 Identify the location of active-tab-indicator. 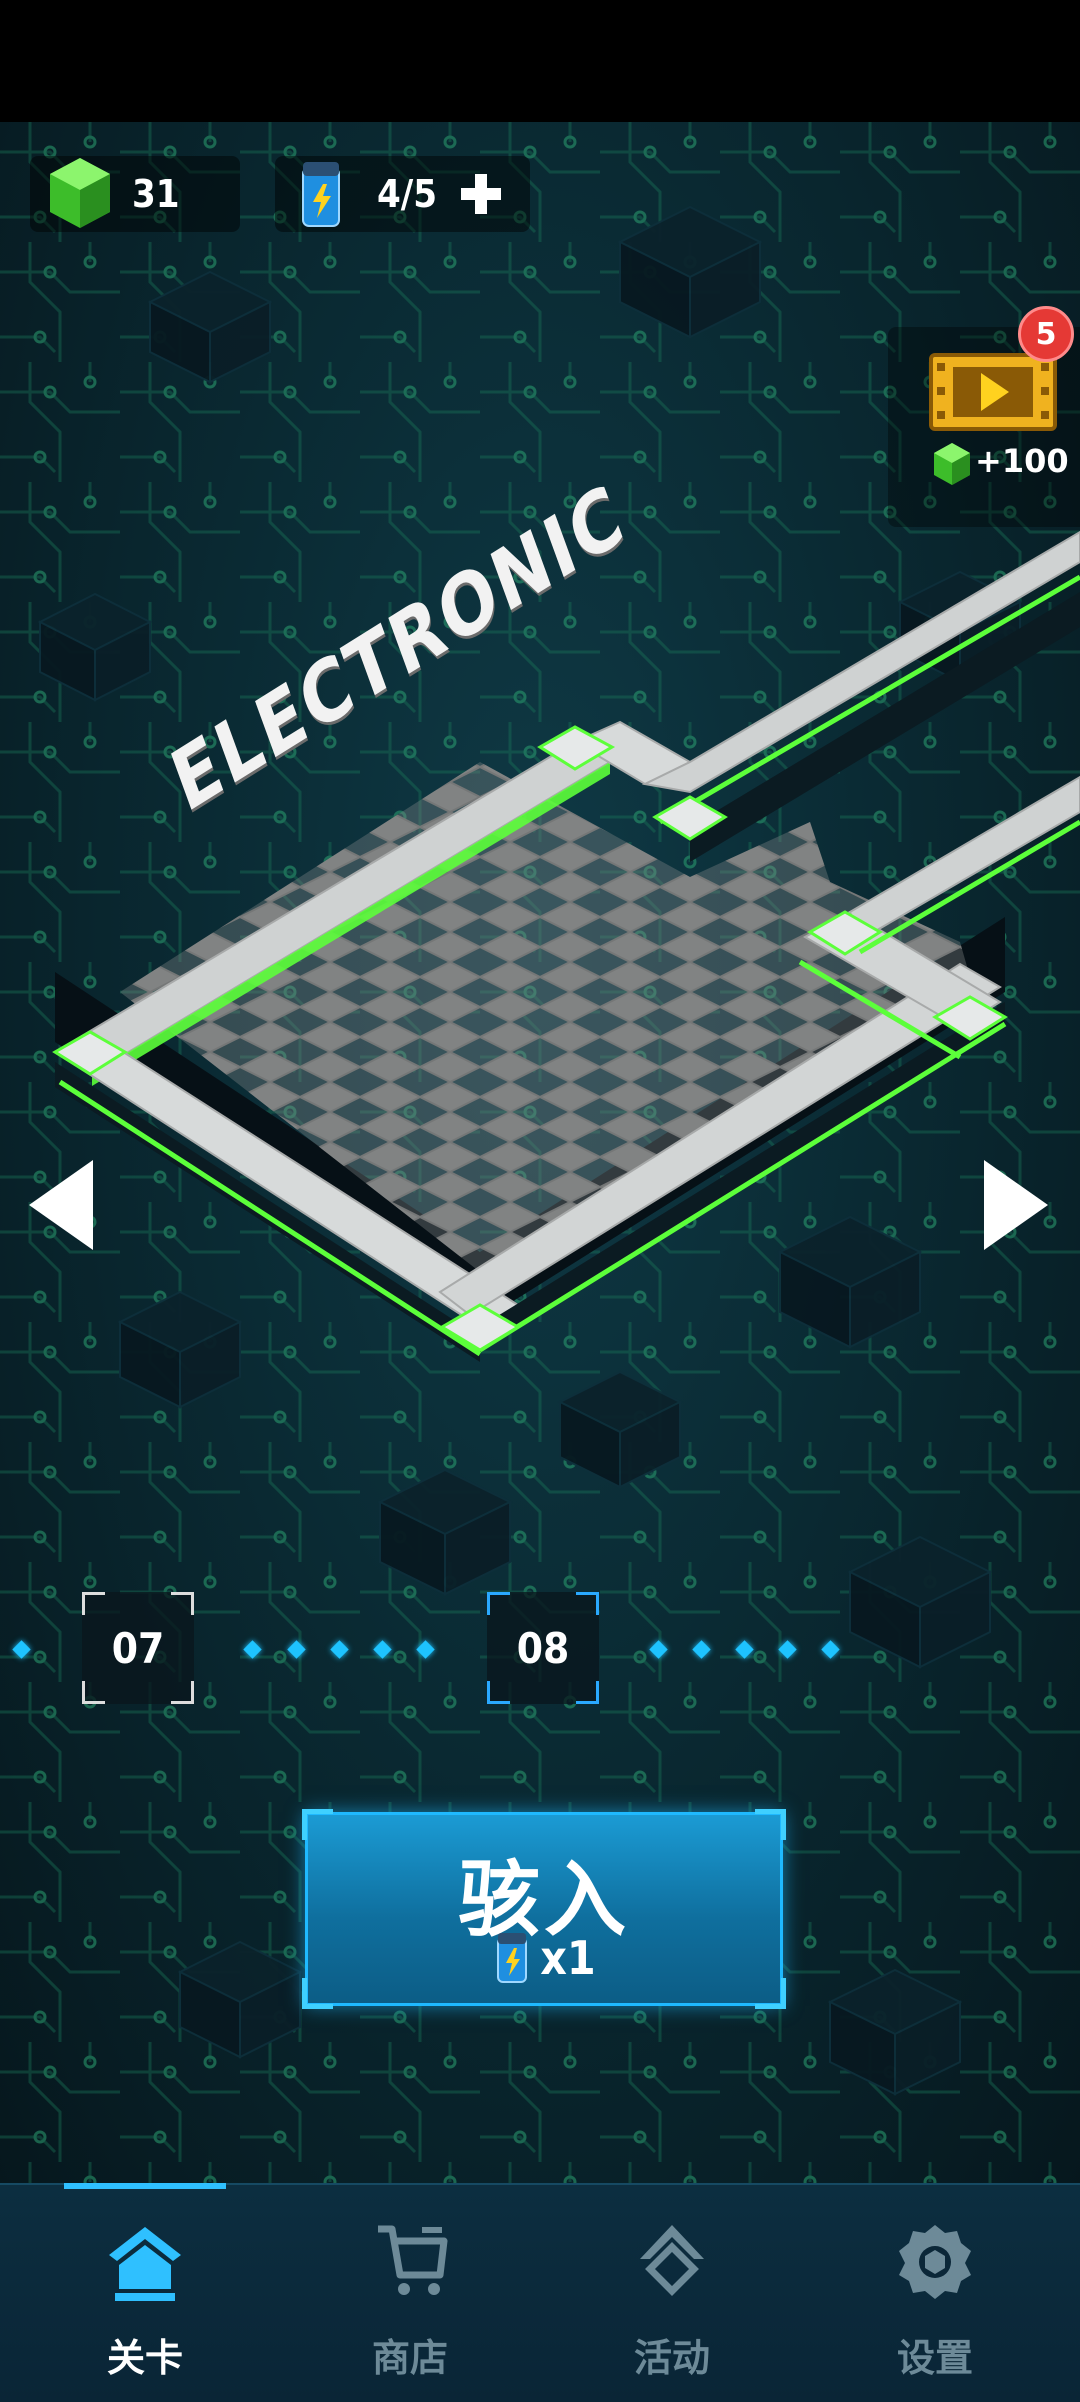
(145, 2186).